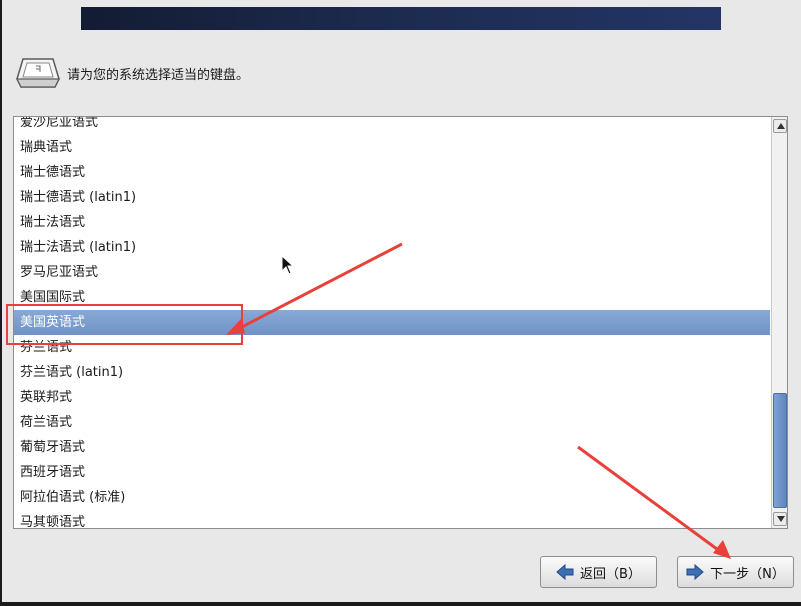  Describe the element at coordinates (780, 450) in the screenshot. I see `scrollbar-thumb` at that location.